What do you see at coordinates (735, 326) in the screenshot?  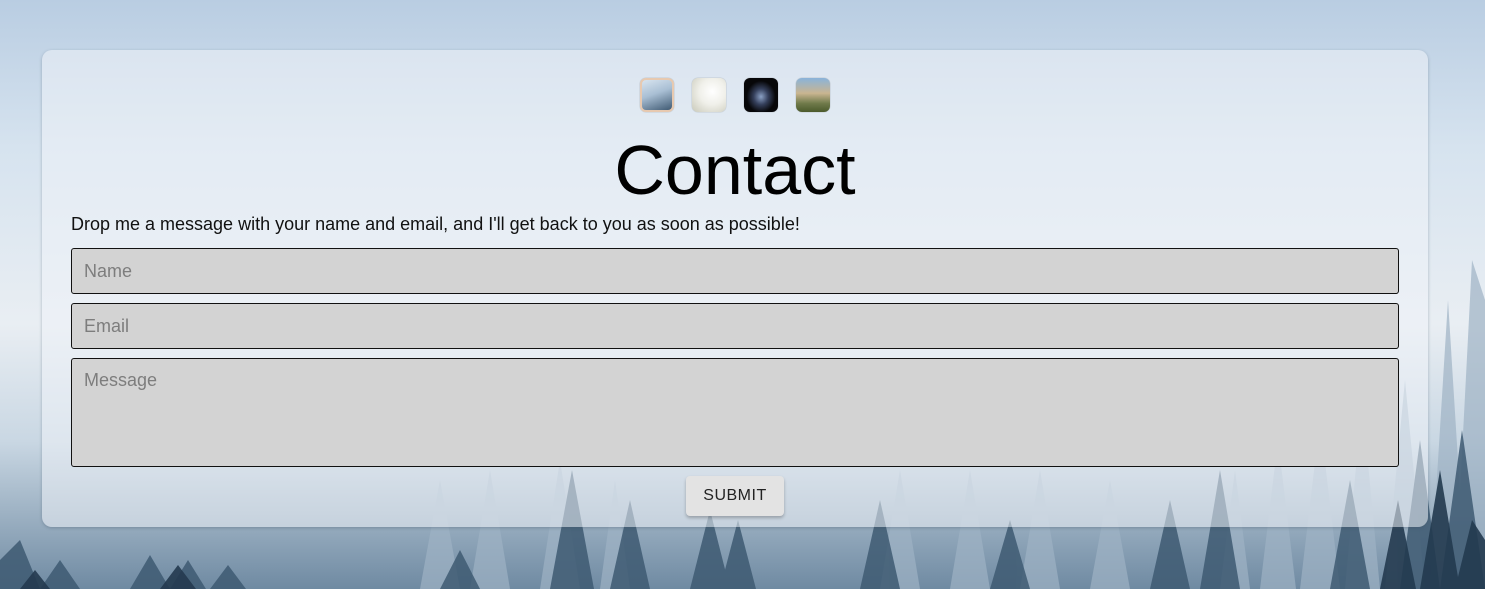 I see `email-input` at bounding box center [735, 326].